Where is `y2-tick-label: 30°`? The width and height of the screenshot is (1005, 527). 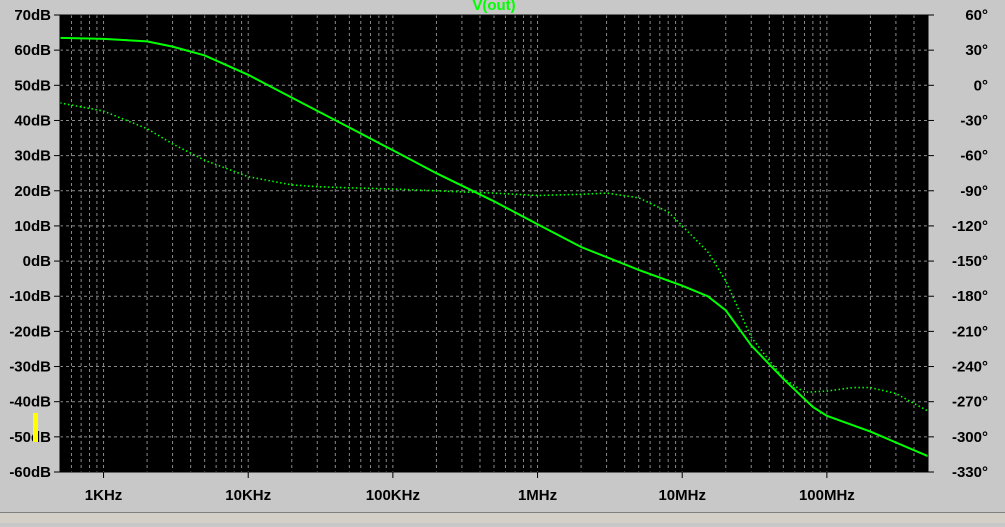
y2-tick-label: 30° is located at coordinates (976, 50).